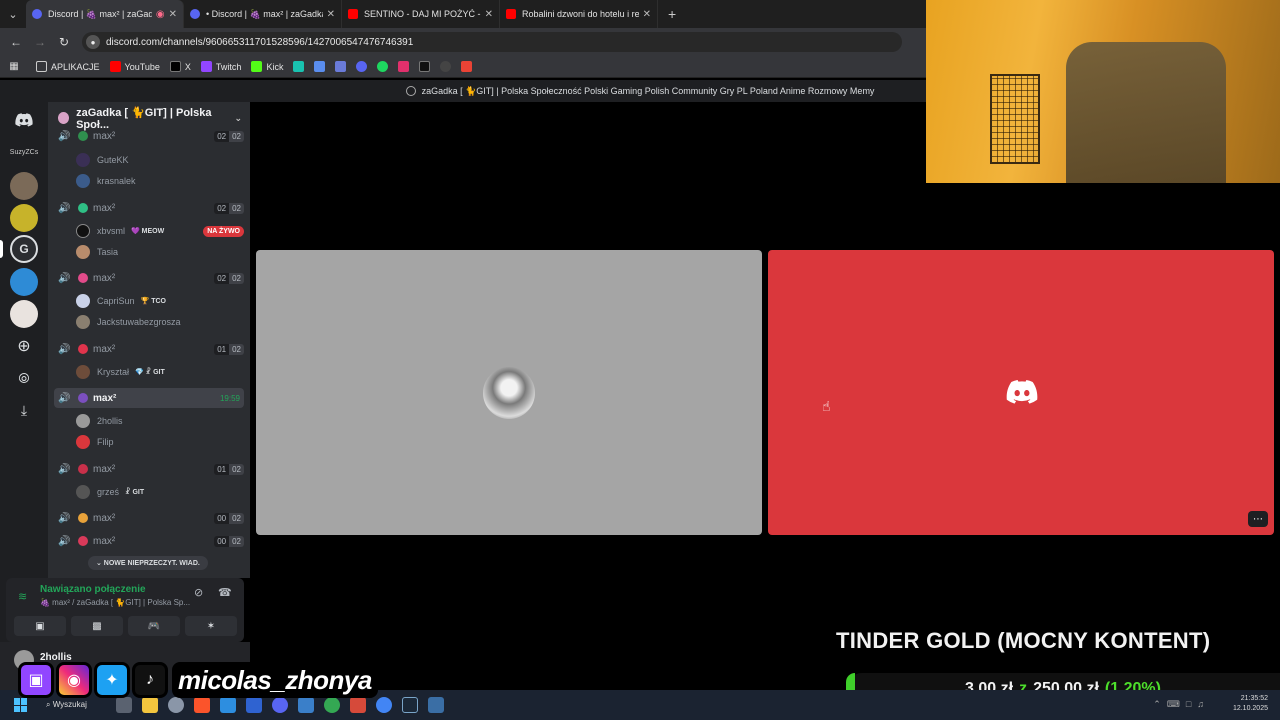  What do you see at coordinates (115, 66) in the screenshot?
I see `youtube-icon` at bounding box center [115, 66].